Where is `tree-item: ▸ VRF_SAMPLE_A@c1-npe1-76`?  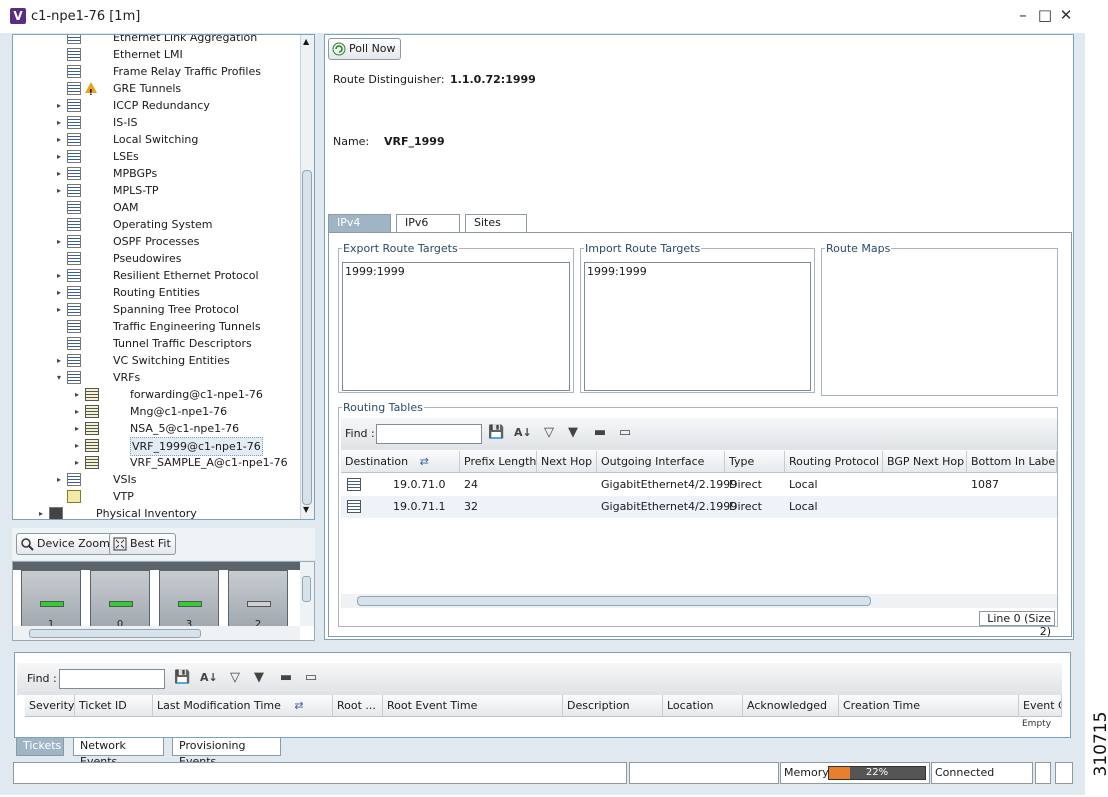
tree-item: ▸ VRF_SAMPLE_A@c1-npe1-76 is located at coordinates (157, 462).